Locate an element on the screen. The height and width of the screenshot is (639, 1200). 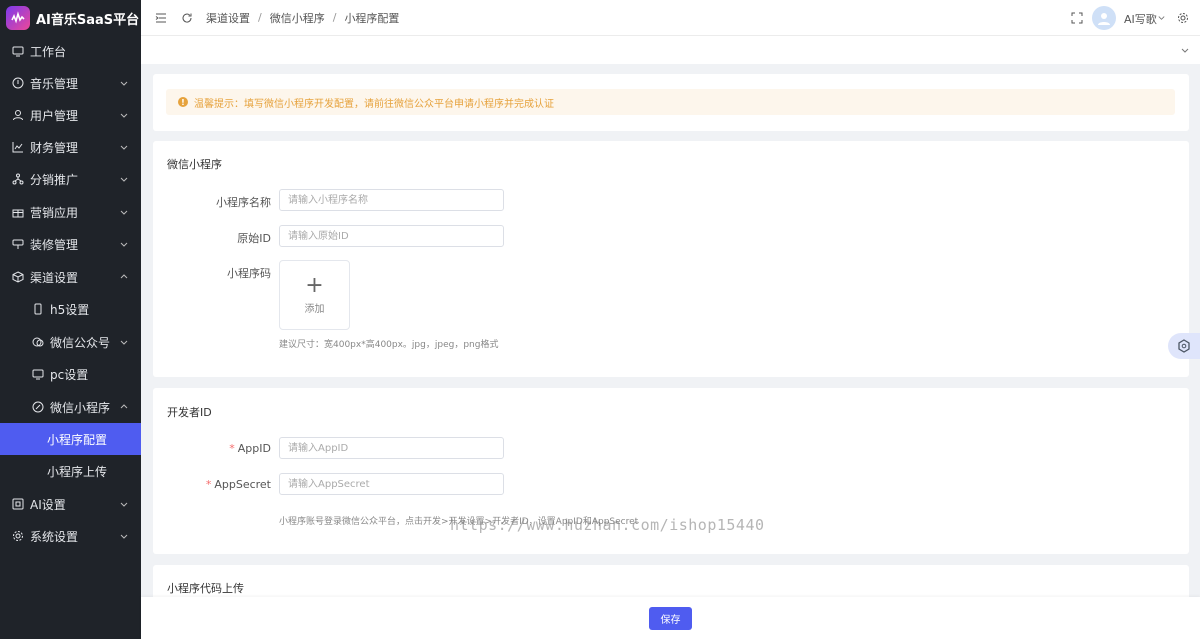
breadcrumb: 渠道设置 / 微信小程序 / 小程序配置 is located at coordinates (303, 18).